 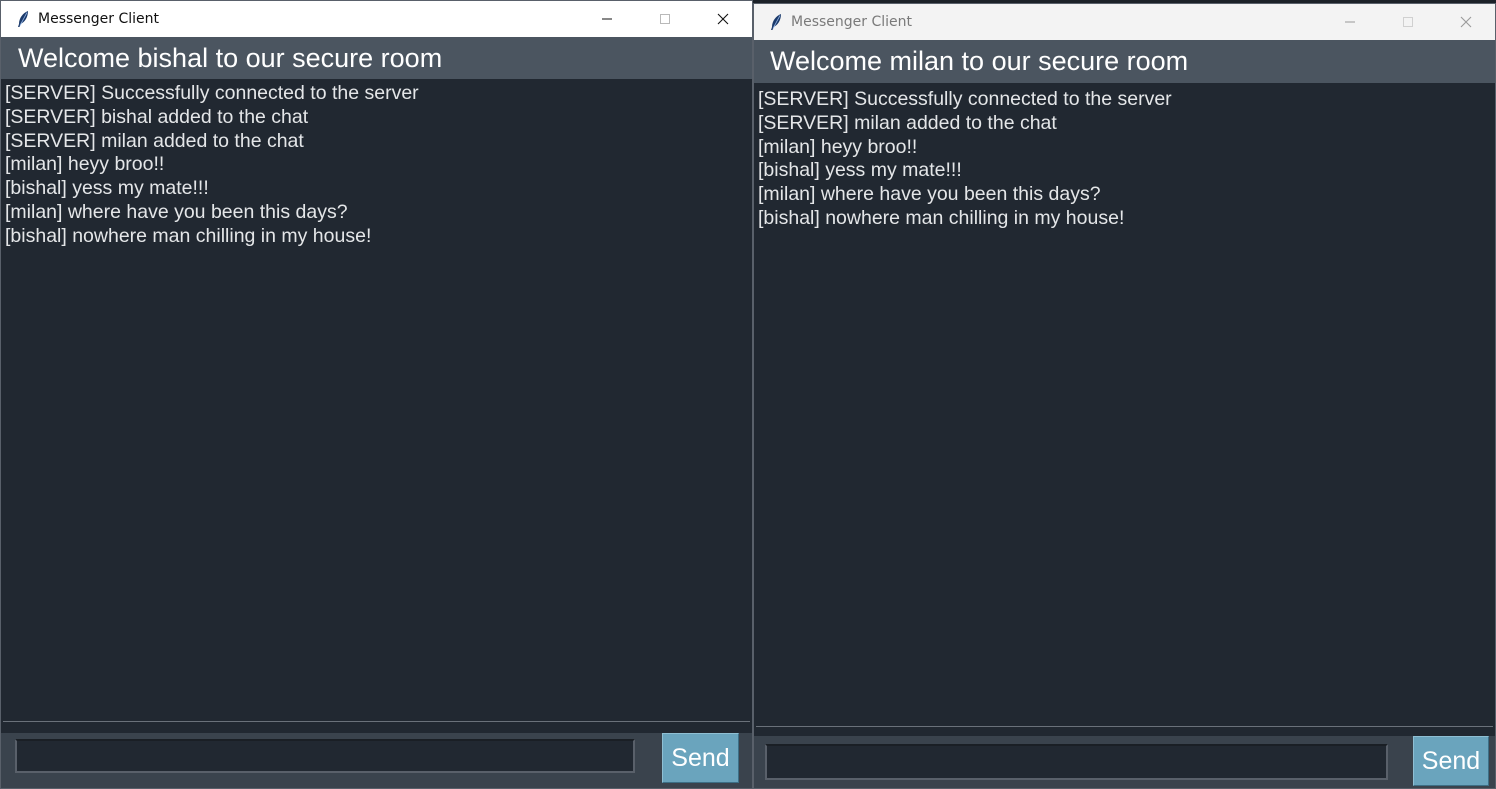 I want to click on welcome-header: Welcome bishal to our secure room, so click(x=376, y=58).